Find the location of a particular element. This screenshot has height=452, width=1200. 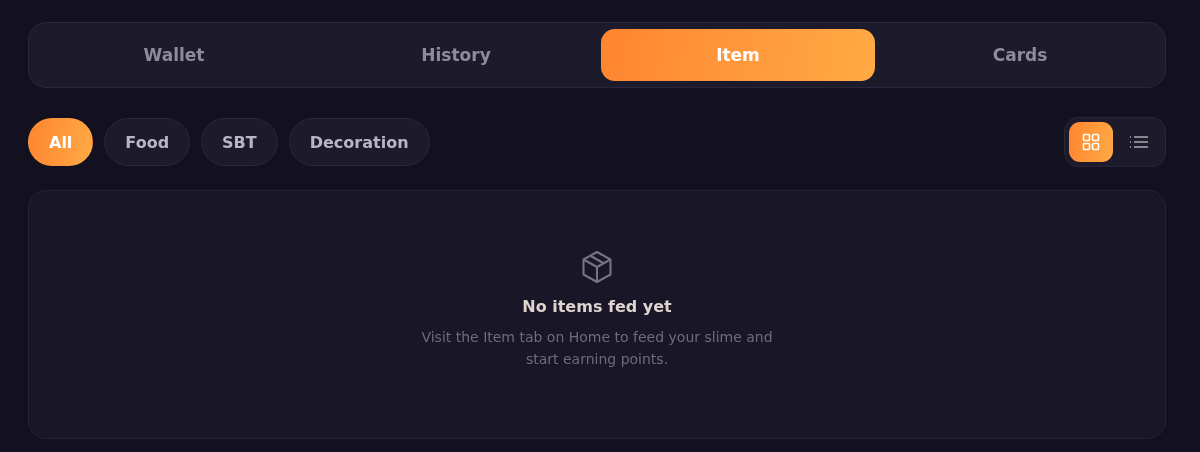

box-icon is located at coordinates (597, 267).